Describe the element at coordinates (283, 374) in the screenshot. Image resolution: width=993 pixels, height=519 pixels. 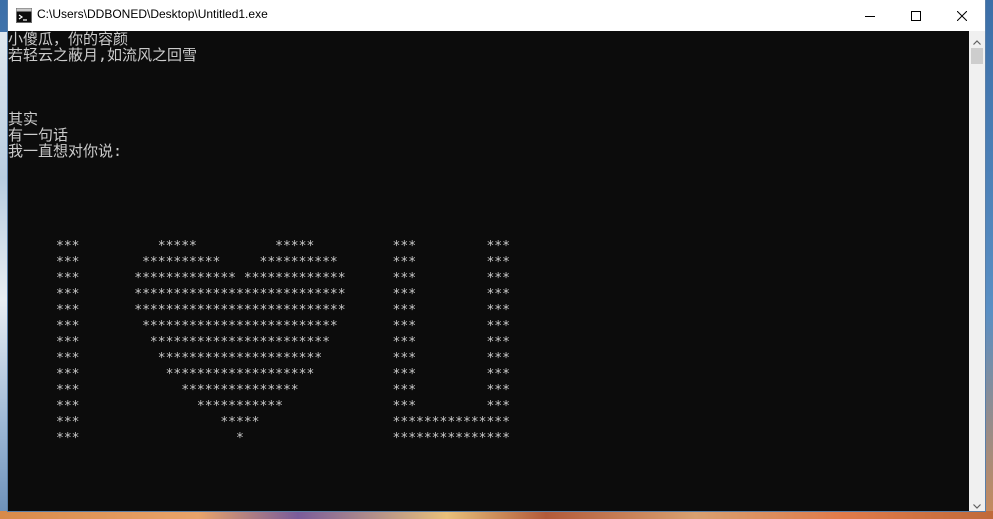
I see `ascii-art-line: *** ******************* *** ***` at that location.